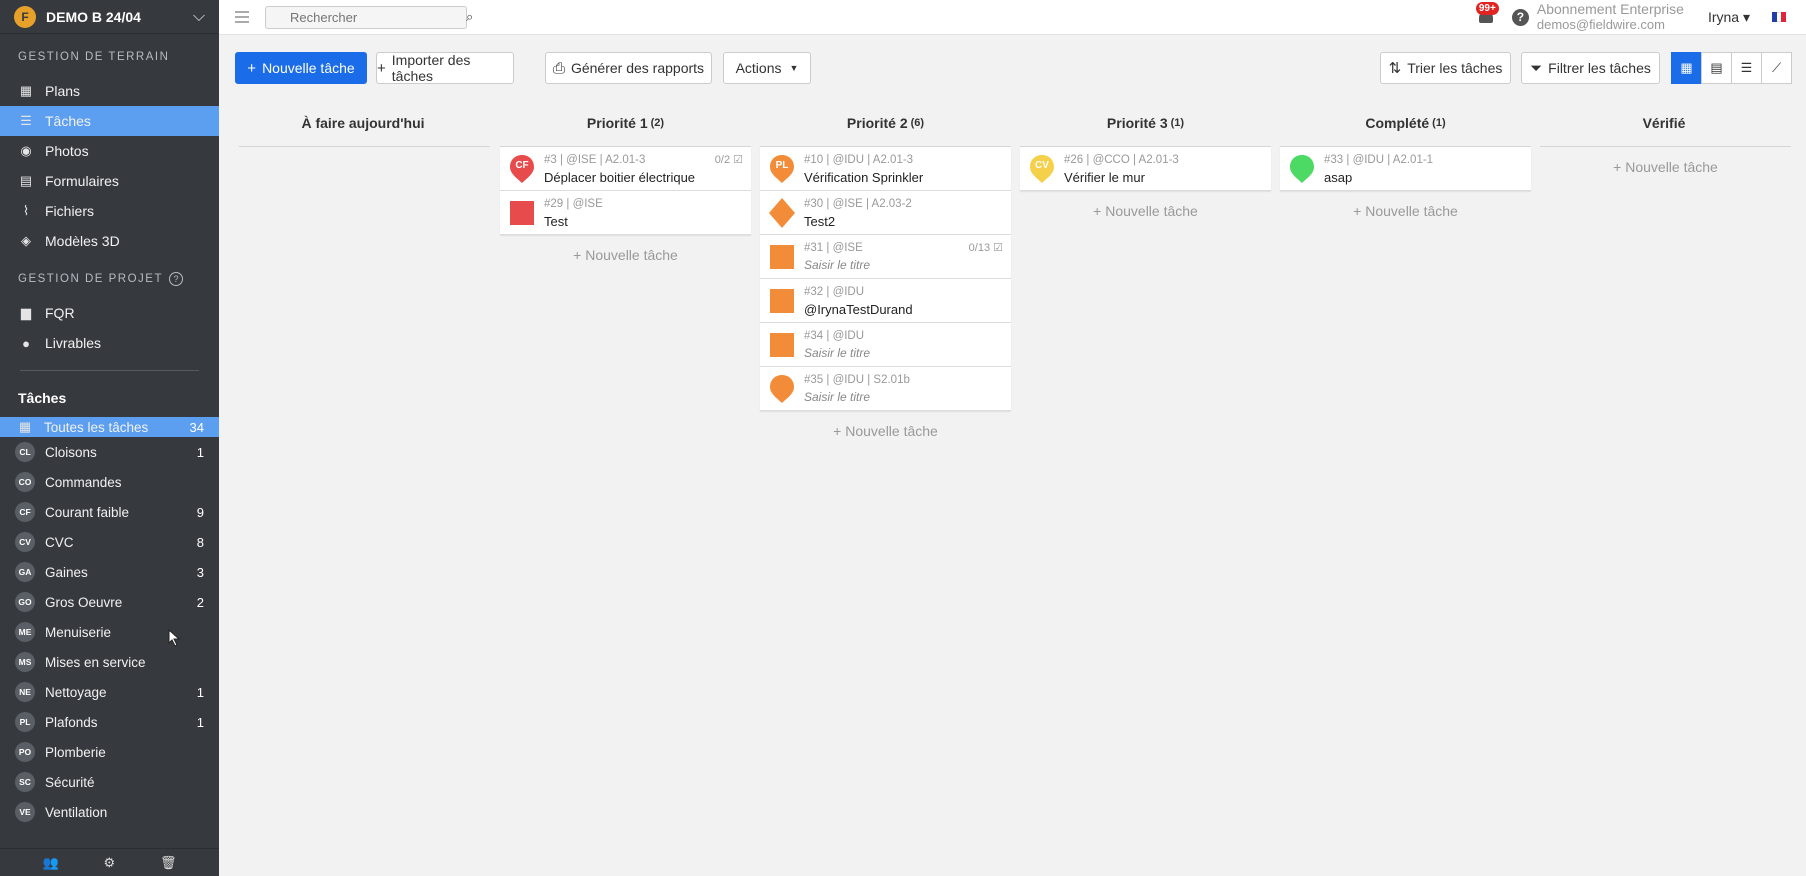 The width and height of the screenshot is (1806, 876). Describe the element at coordinates (76, 692) in the screenshot. I see `category-label: Nettoyage` at that location.